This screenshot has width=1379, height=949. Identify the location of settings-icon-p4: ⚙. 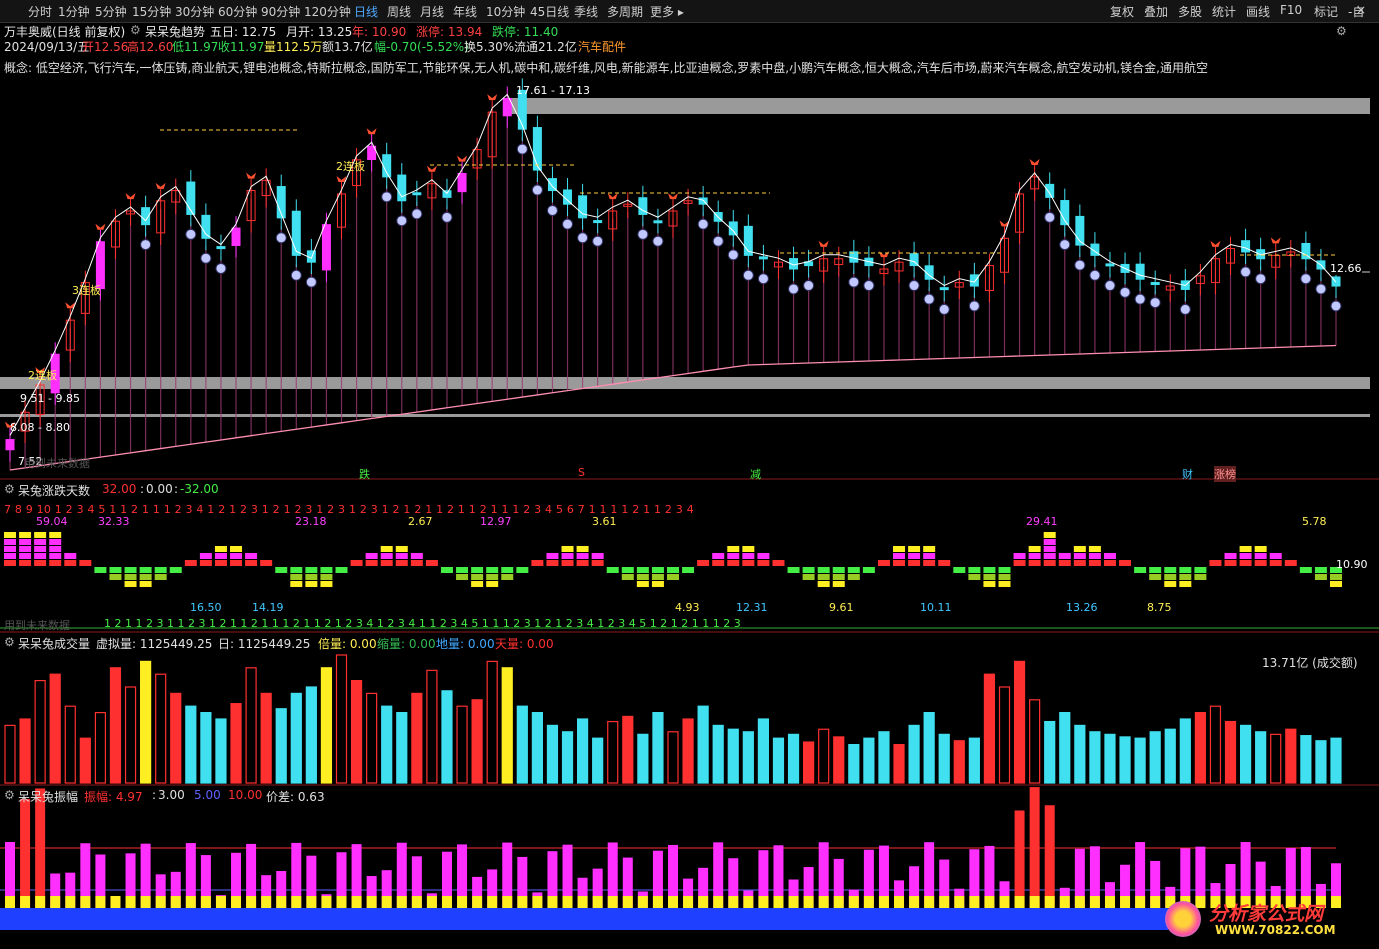
(9, 795).